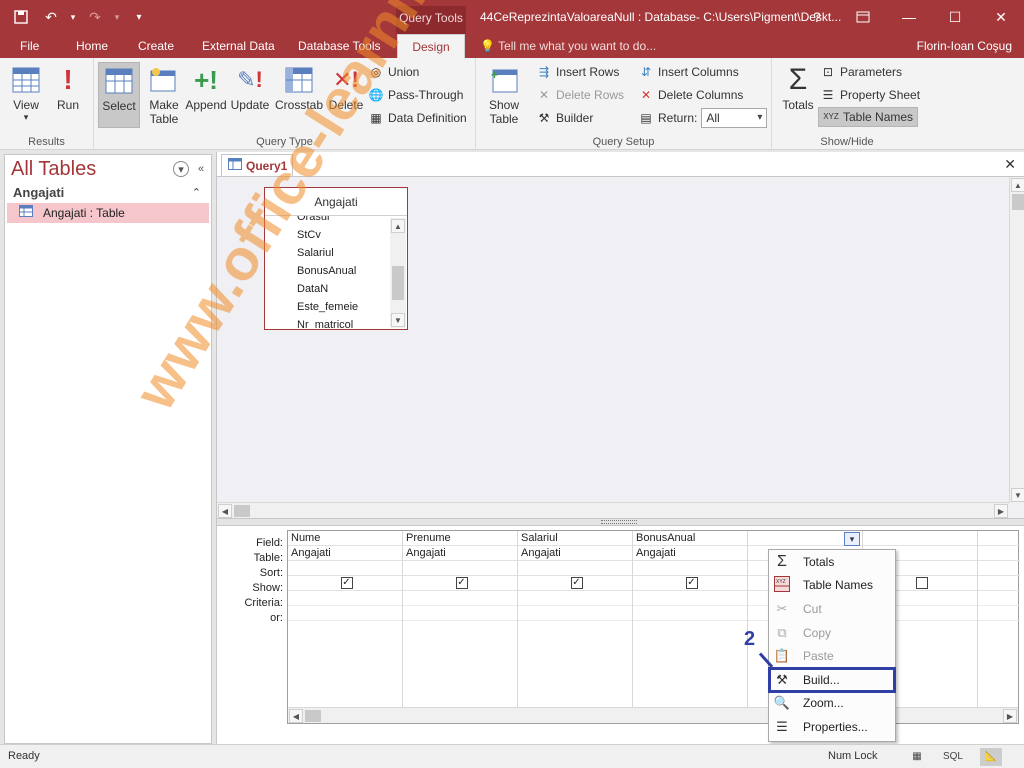  Describe the element at coordinates (328, 235) in the screenshot. I see `field-item: StCv` at that location.